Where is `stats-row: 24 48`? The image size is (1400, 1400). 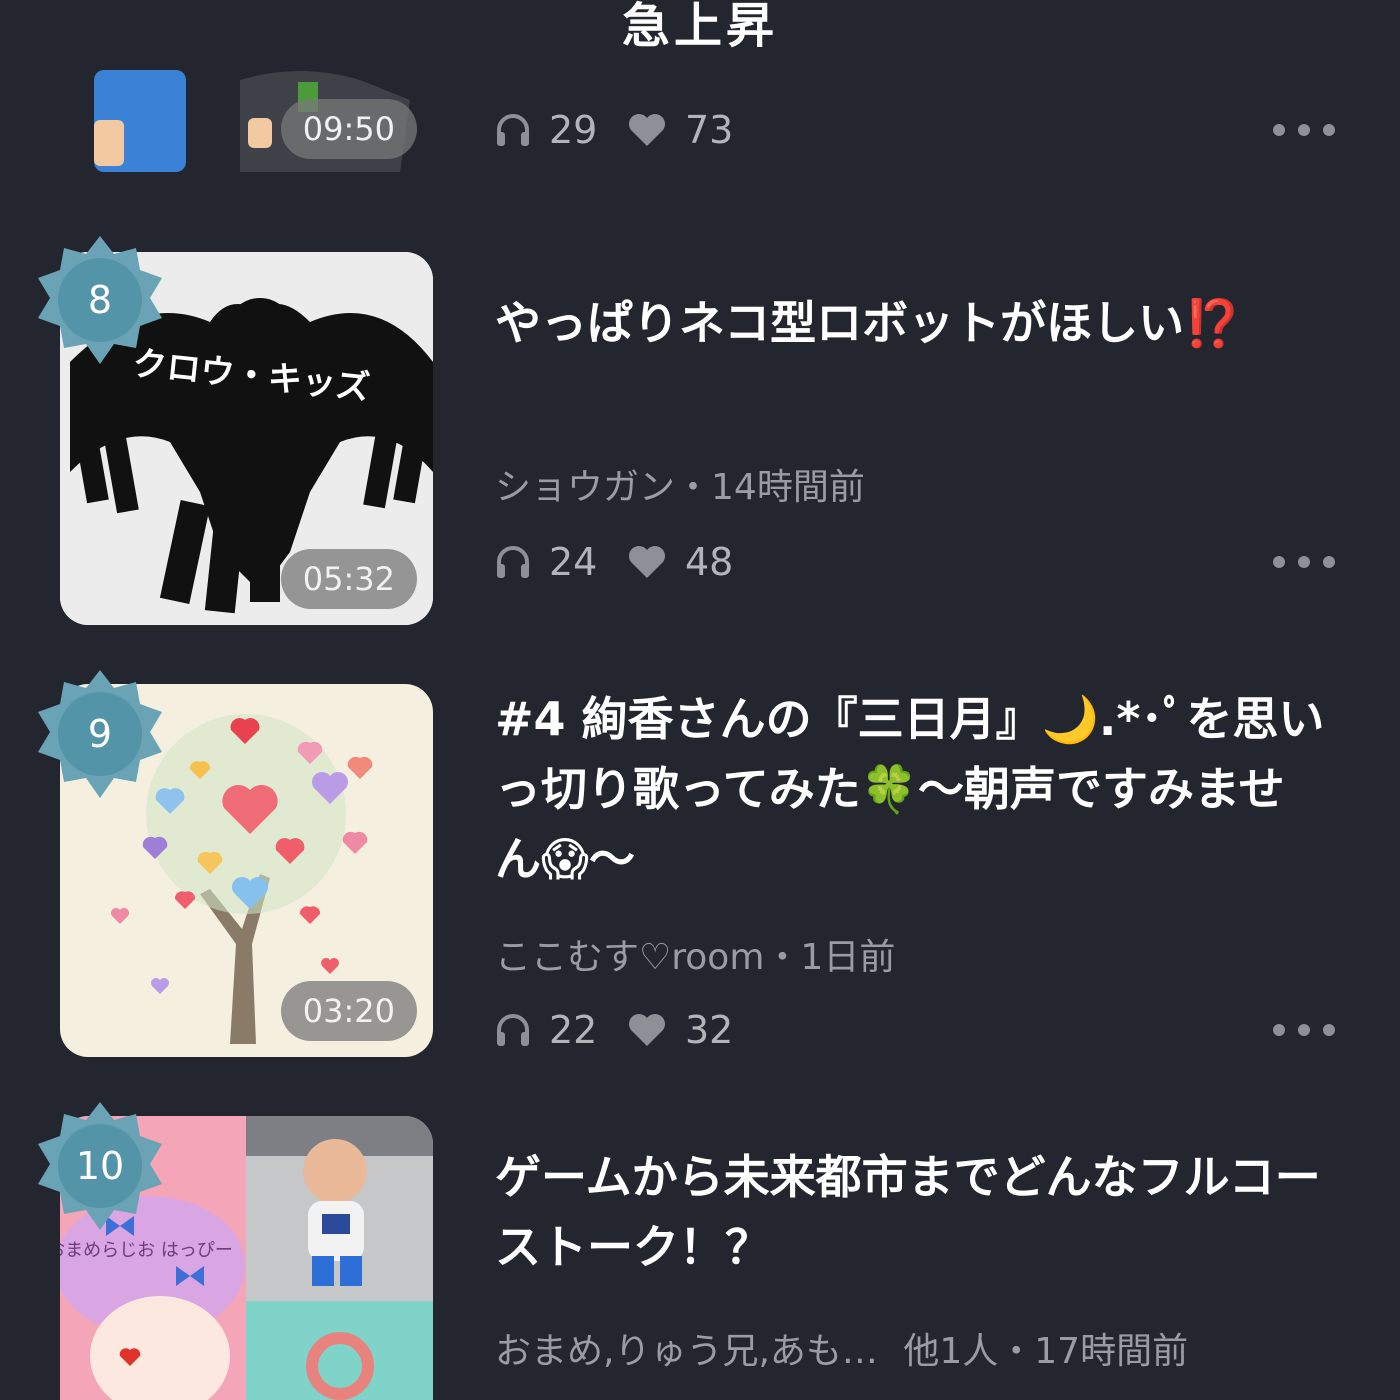
stats-row: 24 48 is located at coordinates (915, 563).